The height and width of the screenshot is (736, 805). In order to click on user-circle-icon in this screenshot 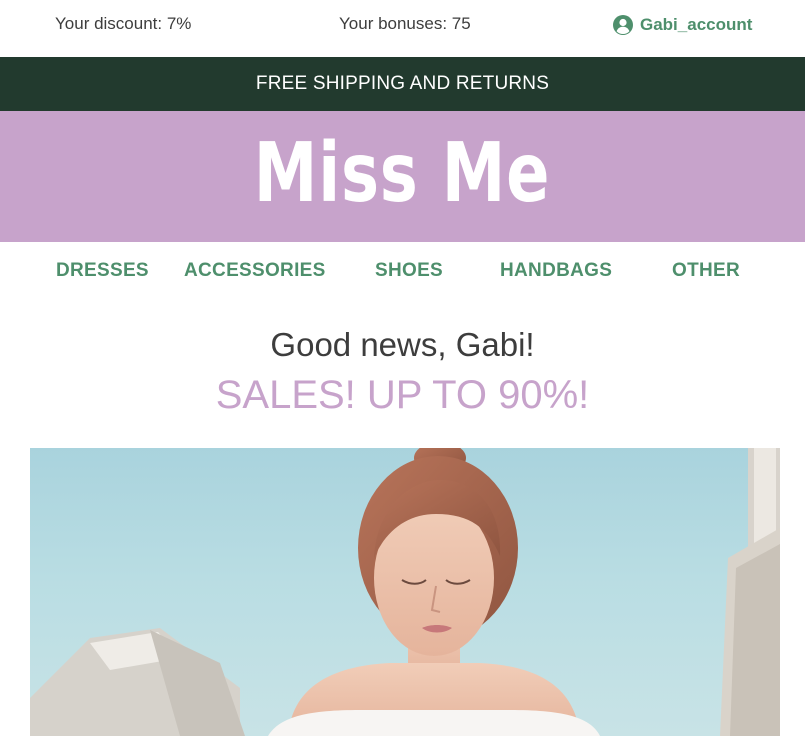, I will do `click(623, 25)`.